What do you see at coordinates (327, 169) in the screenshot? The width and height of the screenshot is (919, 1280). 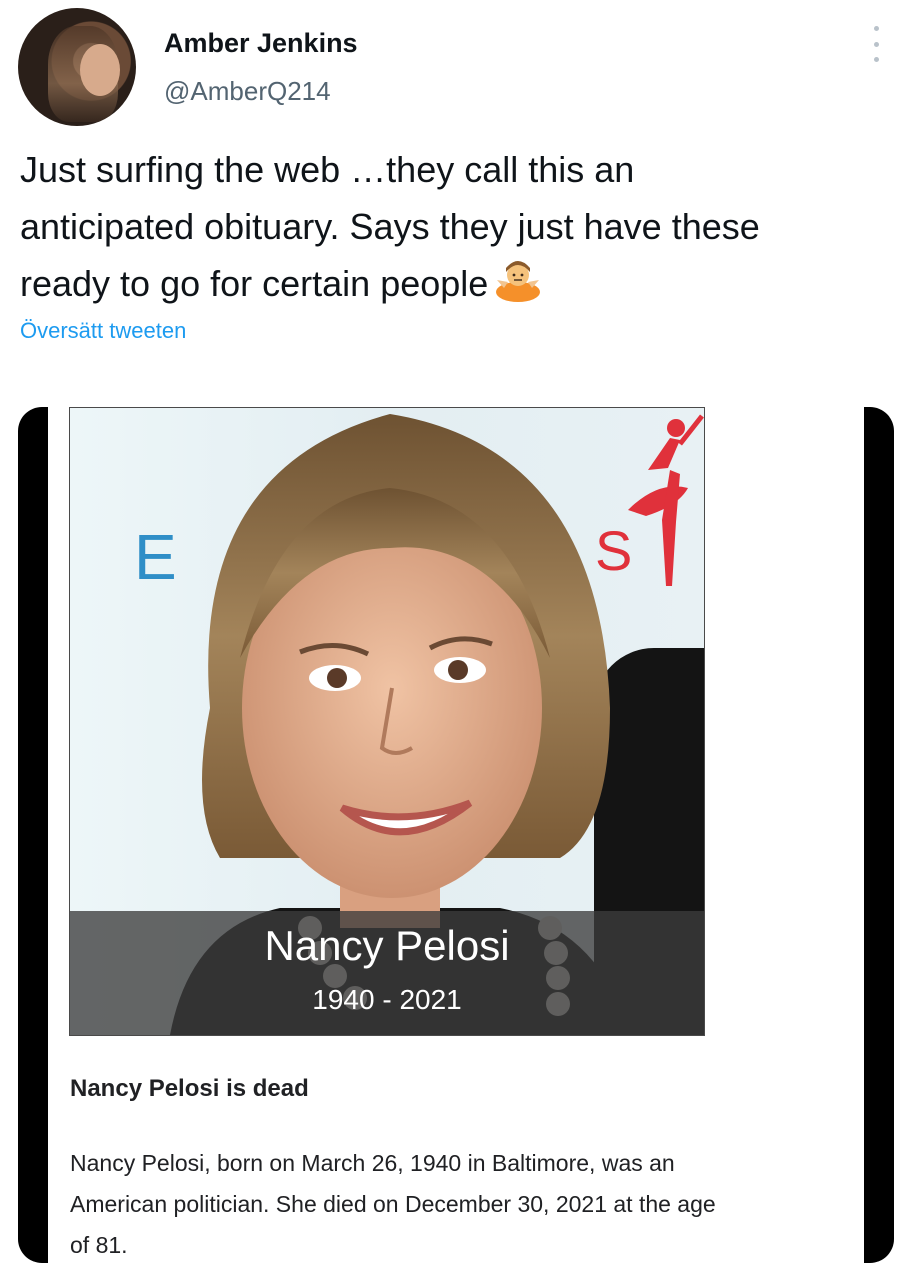 I see `tweet-text-line: Just surfing the web …they call this an` at bounding box center [327, 169].